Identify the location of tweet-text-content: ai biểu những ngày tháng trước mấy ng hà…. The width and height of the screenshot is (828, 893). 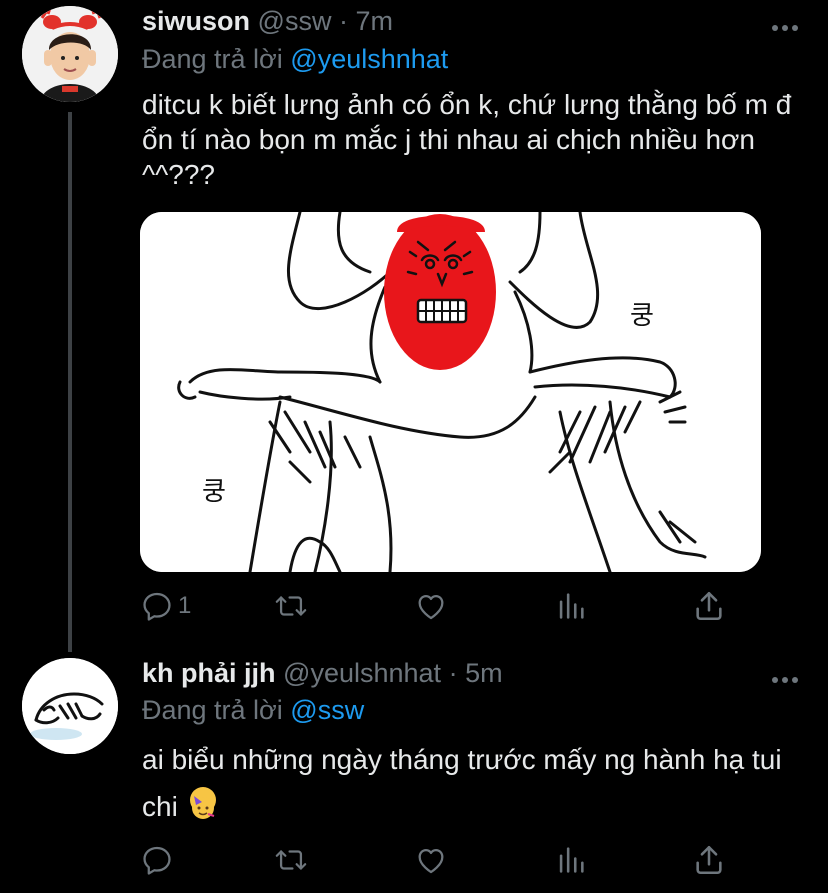
(462, 783).